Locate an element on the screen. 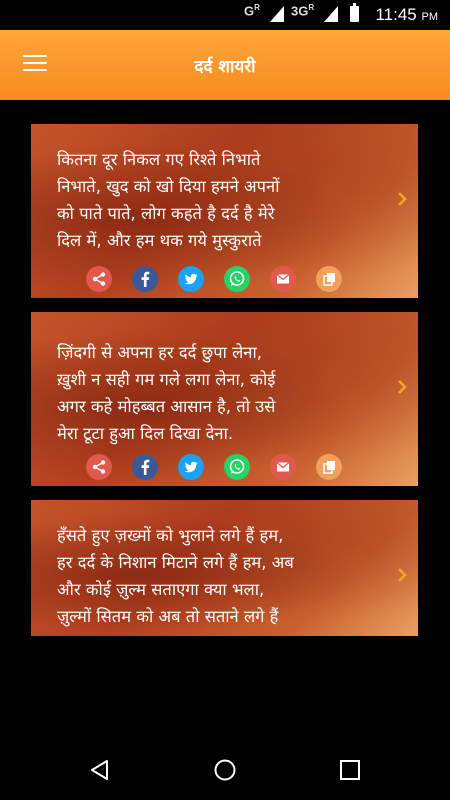 This screenshot has width=450, height=800. system-nav-bar is located at coordinates (225, 770).